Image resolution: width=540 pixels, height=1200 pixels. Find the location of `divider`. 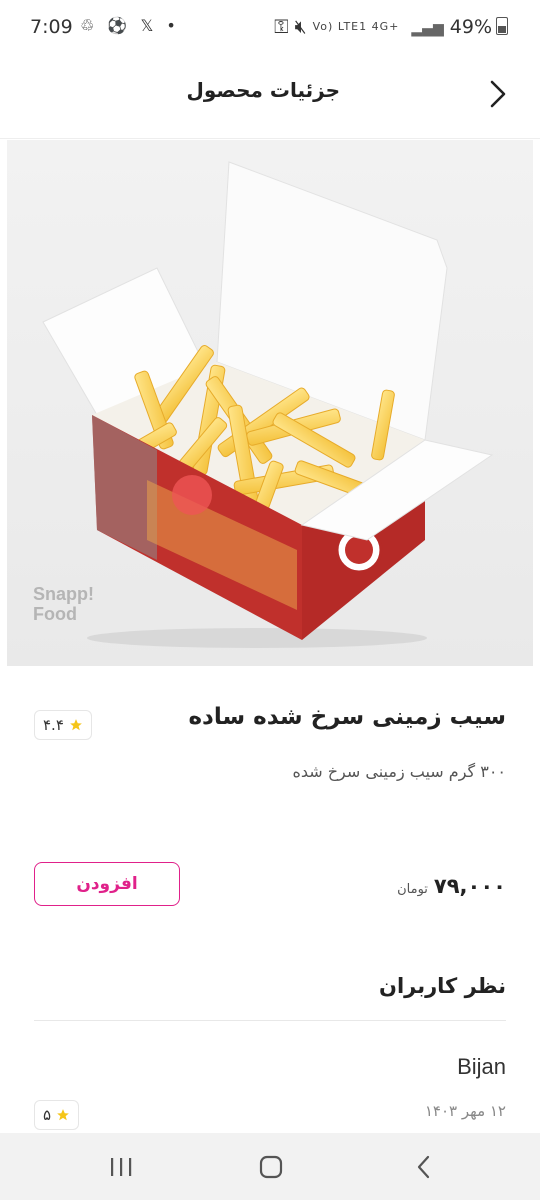

divider is located at coordinates (270, 1020).